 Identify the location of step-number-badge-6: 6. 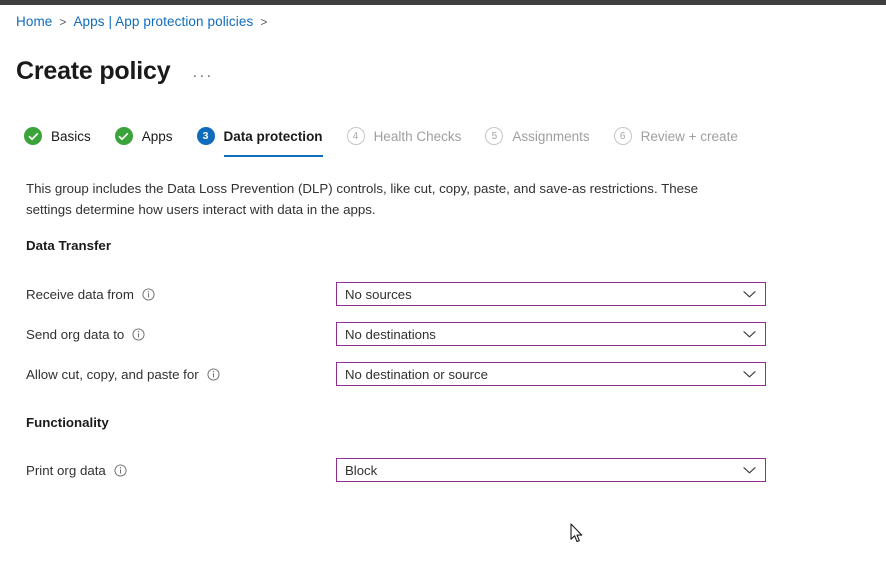
(622, 136).